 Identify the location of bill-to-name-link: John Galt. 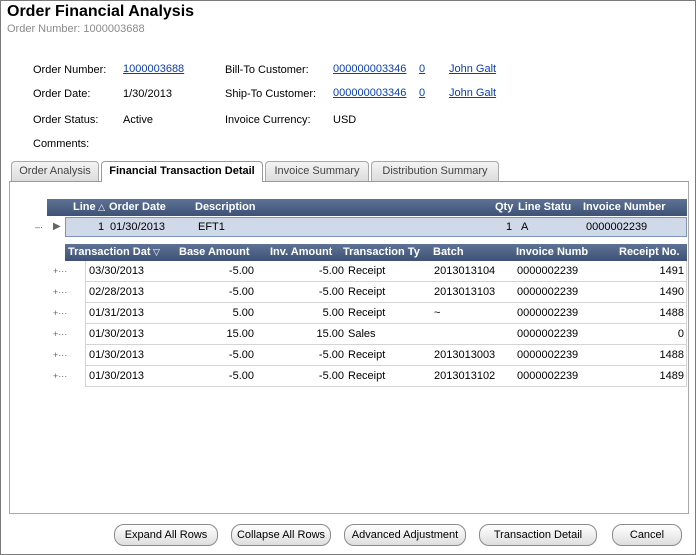
(472, 69).